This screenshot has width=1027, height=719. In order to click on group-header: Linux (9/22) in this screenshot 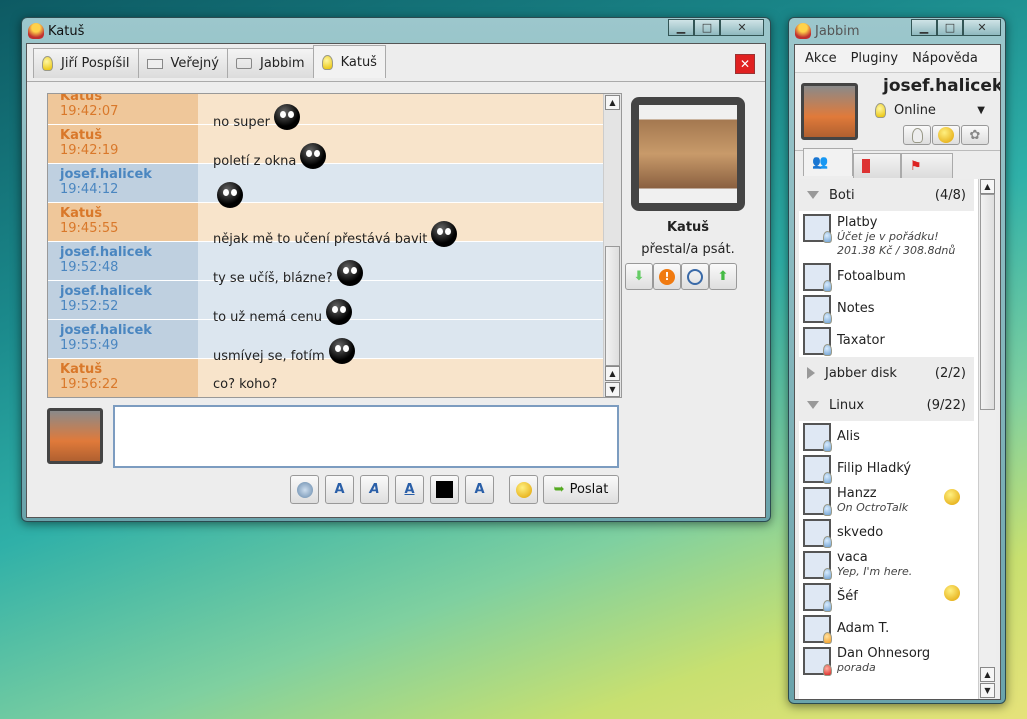, I will do `click(886, 405)`.